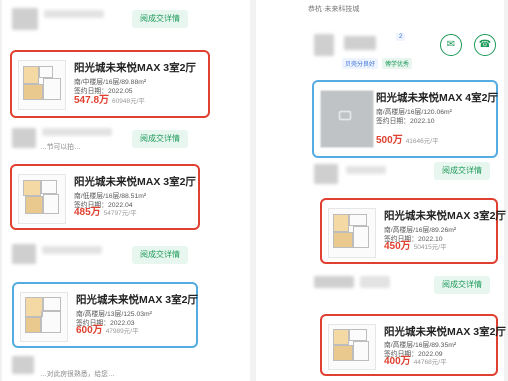 The height and width of the screenshot is (381, 508). What do you see at coordinates (128, 101) in the screenshot?
I see `unit-price: 60948元/平` at bounding box center [128, 101].